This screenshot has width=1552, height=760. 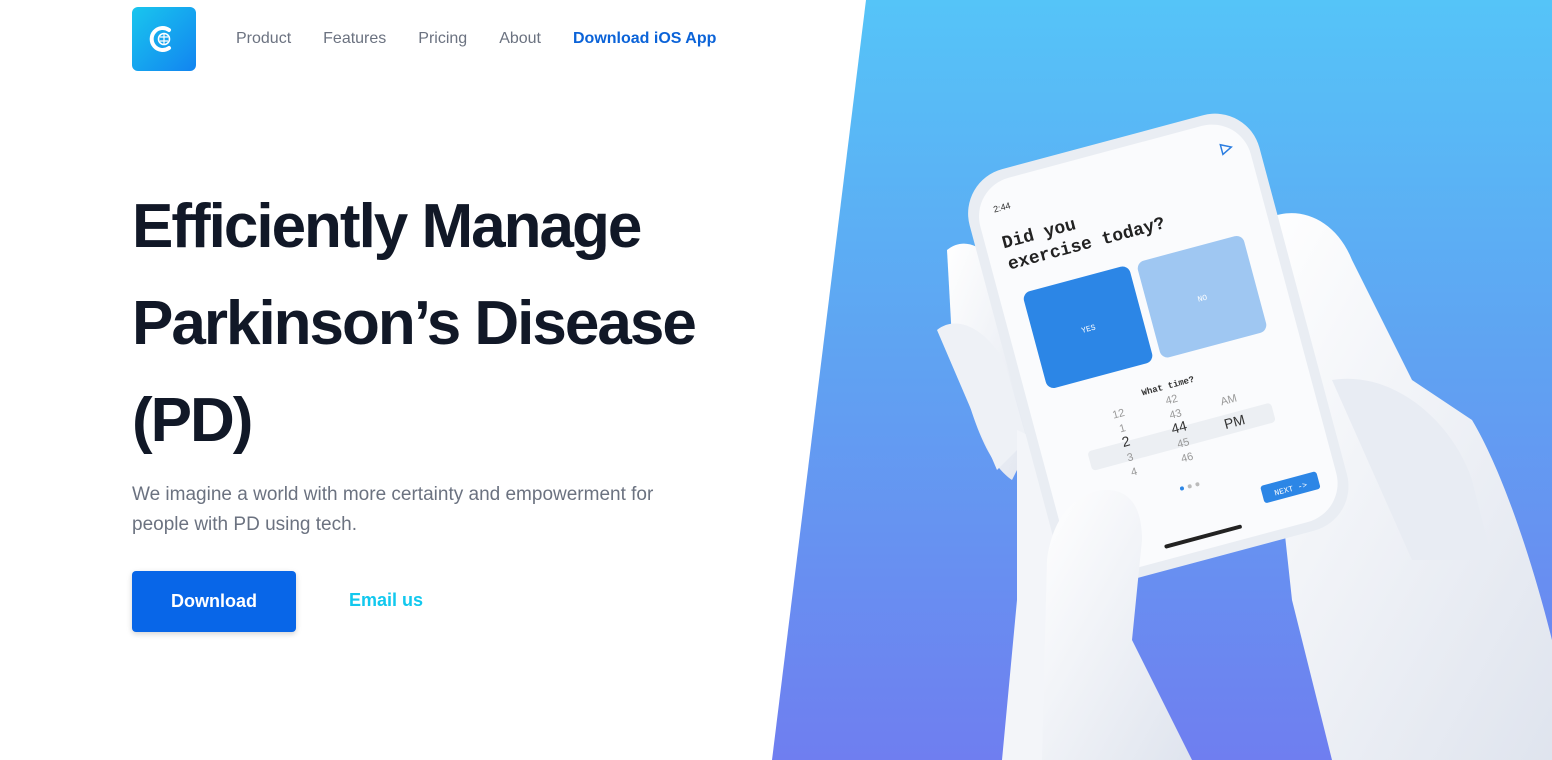 What do you see at coordinates (387, 226) in the screenshot?
I see `headline-line-1: Efficiently Manage` at bounding box center [387, 226].